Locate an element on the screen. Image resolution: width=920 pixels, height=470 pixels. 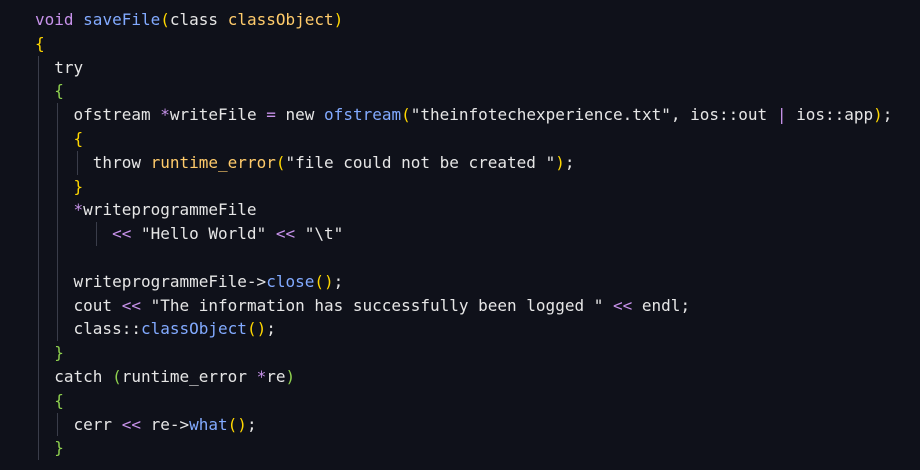
code-token: "file could not be created " is located at coordinates (420, 162).